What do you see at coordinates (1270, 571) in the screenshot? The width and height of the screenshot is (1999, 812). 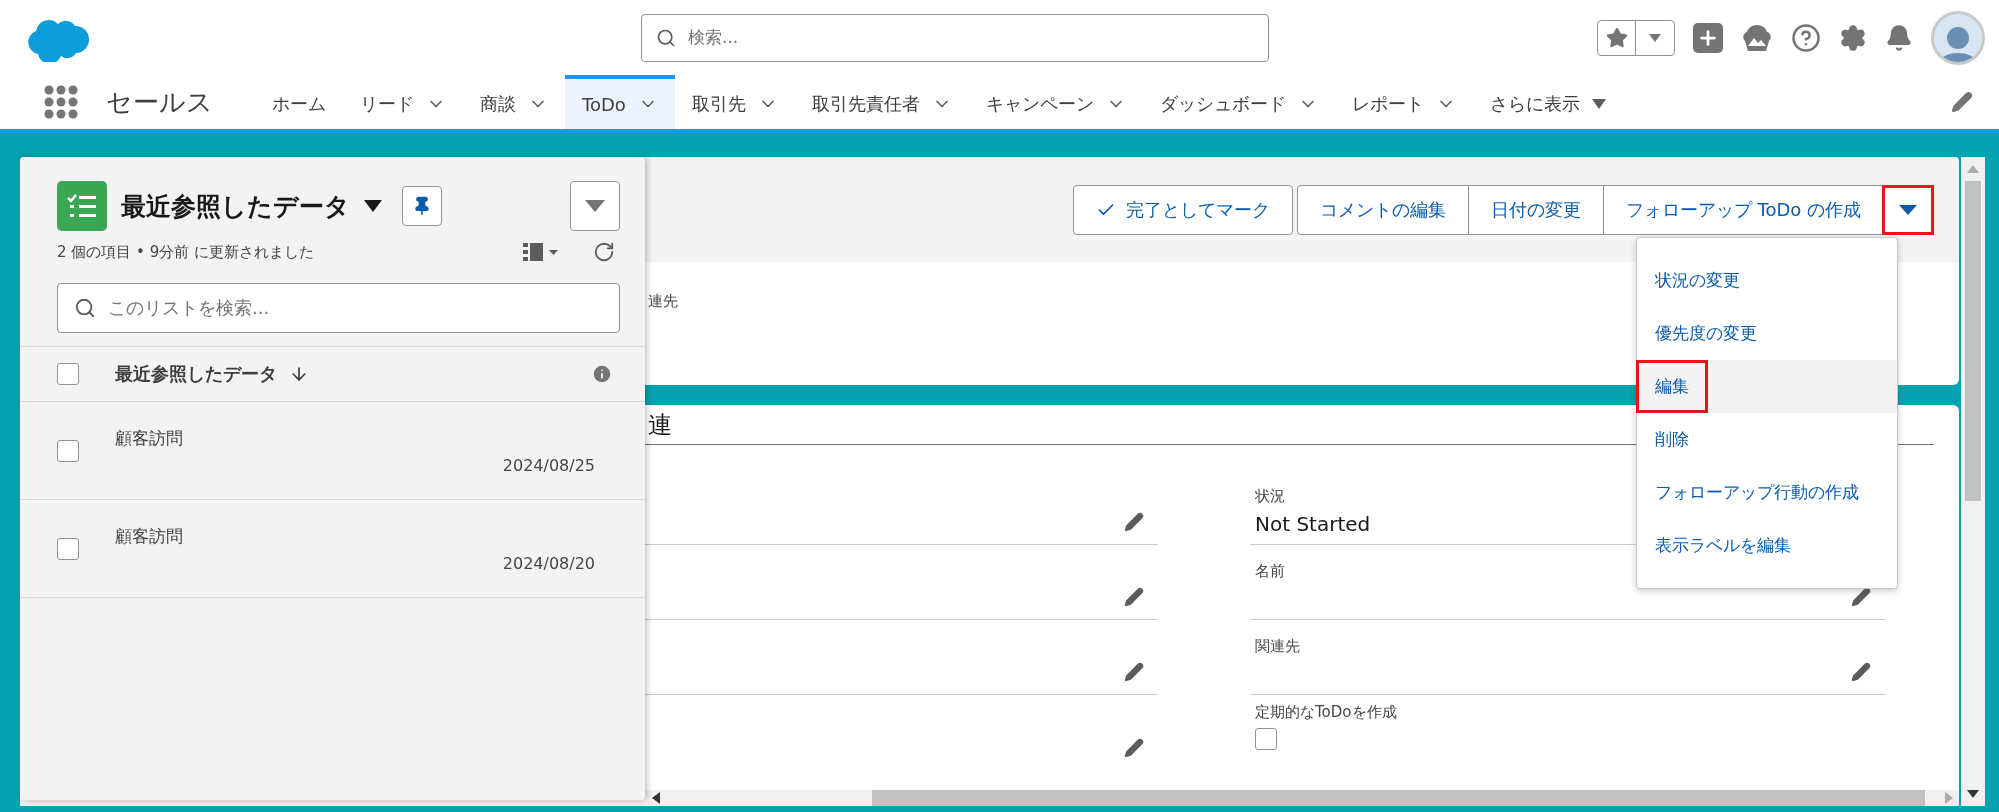 I see `field-label: 名前` at bounding box center [1270, 571].